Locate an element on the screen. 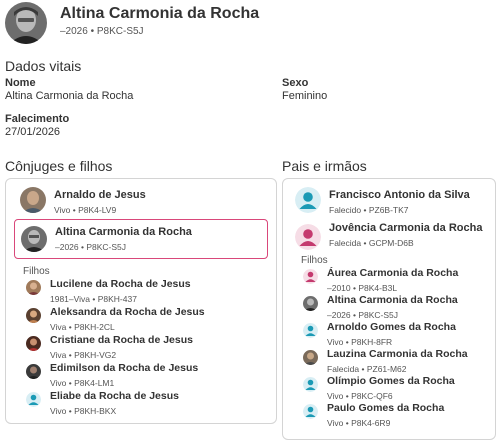 The image size is (500, 442). sex-value: Feminino is located at coordinates (305, 96).